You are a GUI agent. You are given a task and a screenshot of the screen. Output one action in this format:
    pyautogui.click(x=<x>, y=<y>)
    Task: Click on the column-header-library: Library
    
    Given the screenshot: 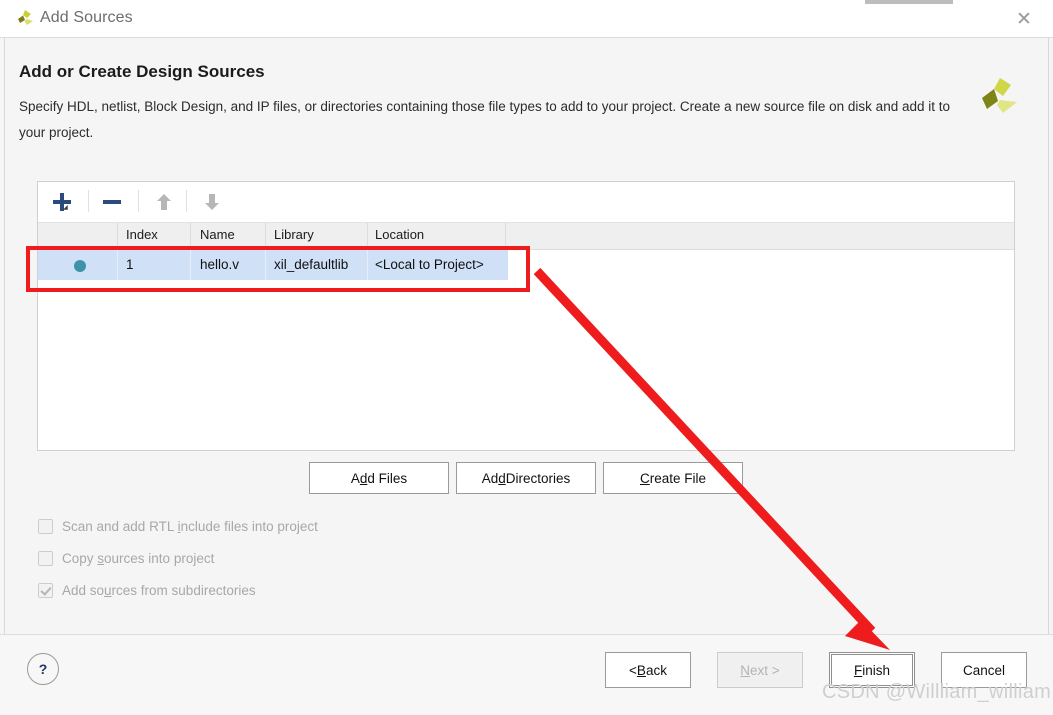 What is the action you would take?
    pyautogui.click(x=294, y=234)
    